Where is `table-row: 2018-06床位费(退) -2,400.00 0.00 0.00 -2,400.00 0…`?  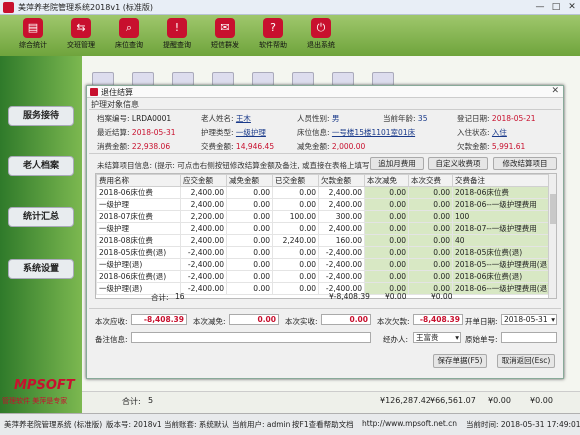
table-row: 2018-06床位费(退) -2,400.00 0.00 0.00 -2,400.00 0… is located at coordinates (325, 276).